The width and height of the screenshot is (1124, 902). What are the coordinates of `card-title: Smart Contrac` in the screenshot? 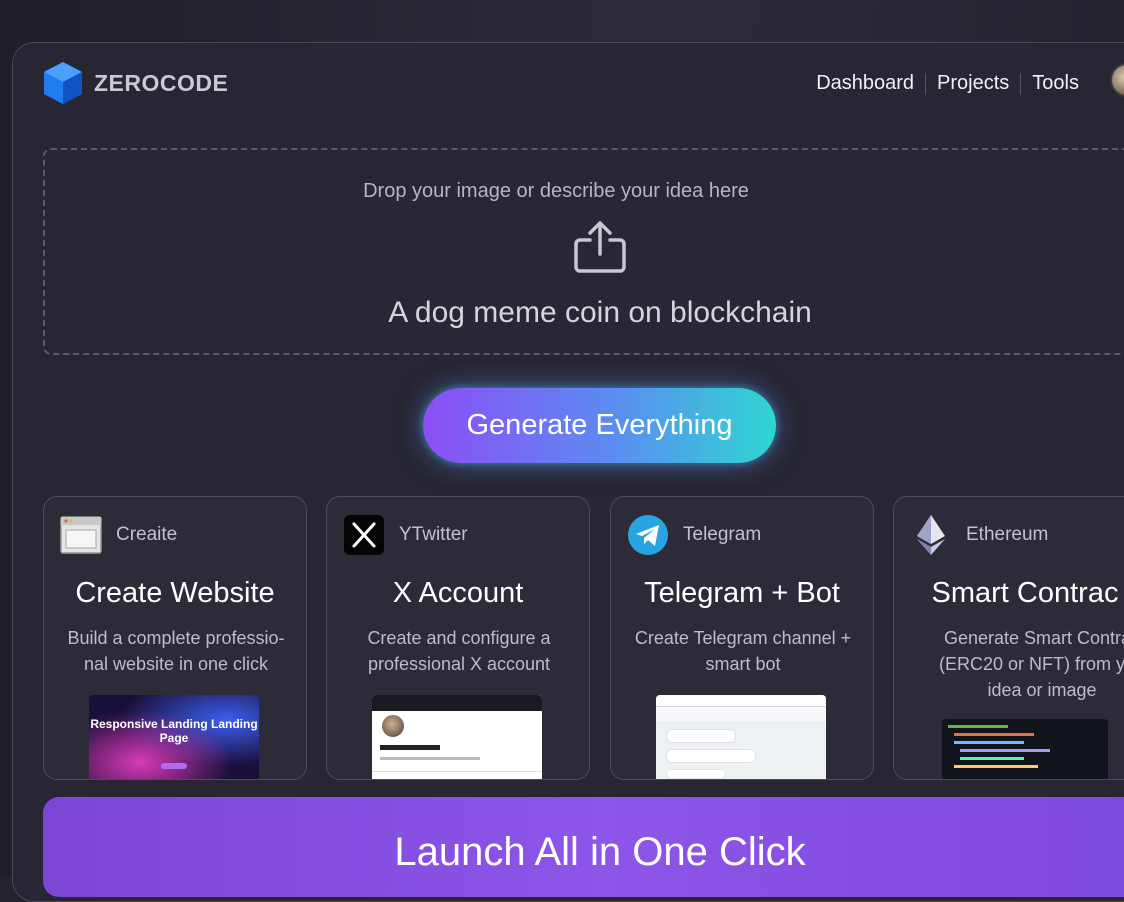 It's located at (1009, 593).